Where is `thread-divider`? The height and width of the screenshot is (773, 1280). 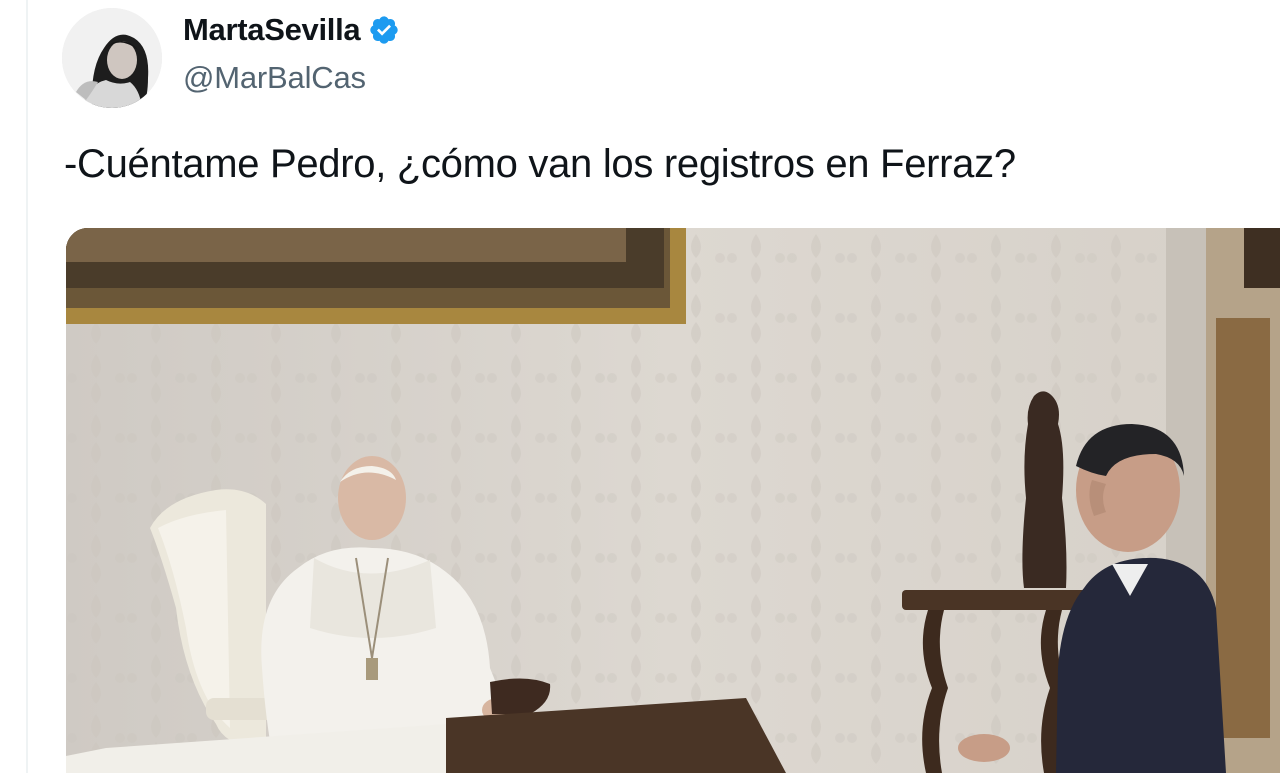
thread-divider is located at coordinates (27, 386).